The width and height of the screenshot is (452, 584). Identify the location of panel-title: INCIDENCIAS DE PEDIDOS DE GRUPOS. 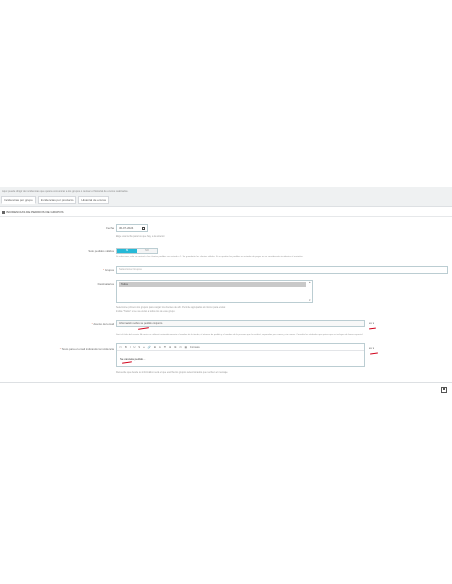
(35, 212).